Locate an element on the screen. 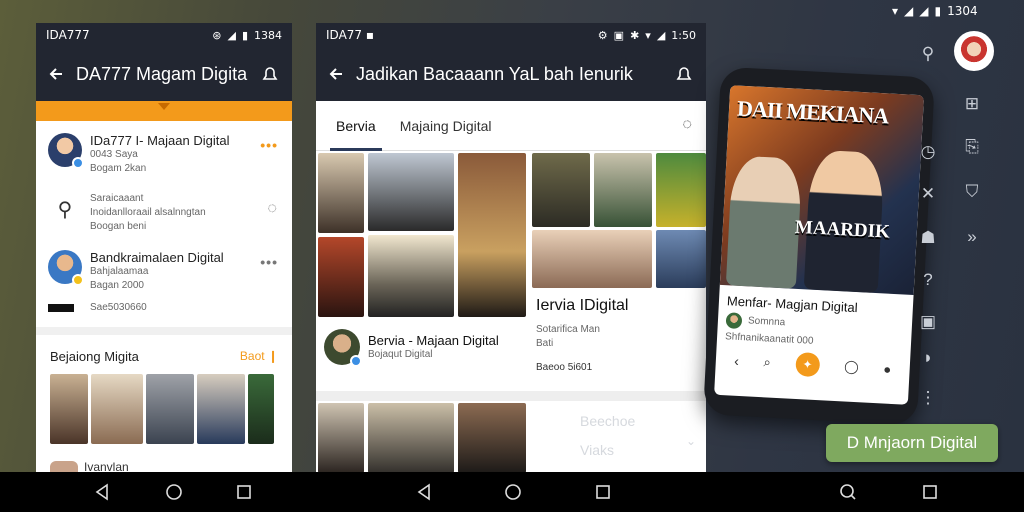 This screenshot has width=1024, height=512. menu-label: Viaks is located at coordinates (597, 450).